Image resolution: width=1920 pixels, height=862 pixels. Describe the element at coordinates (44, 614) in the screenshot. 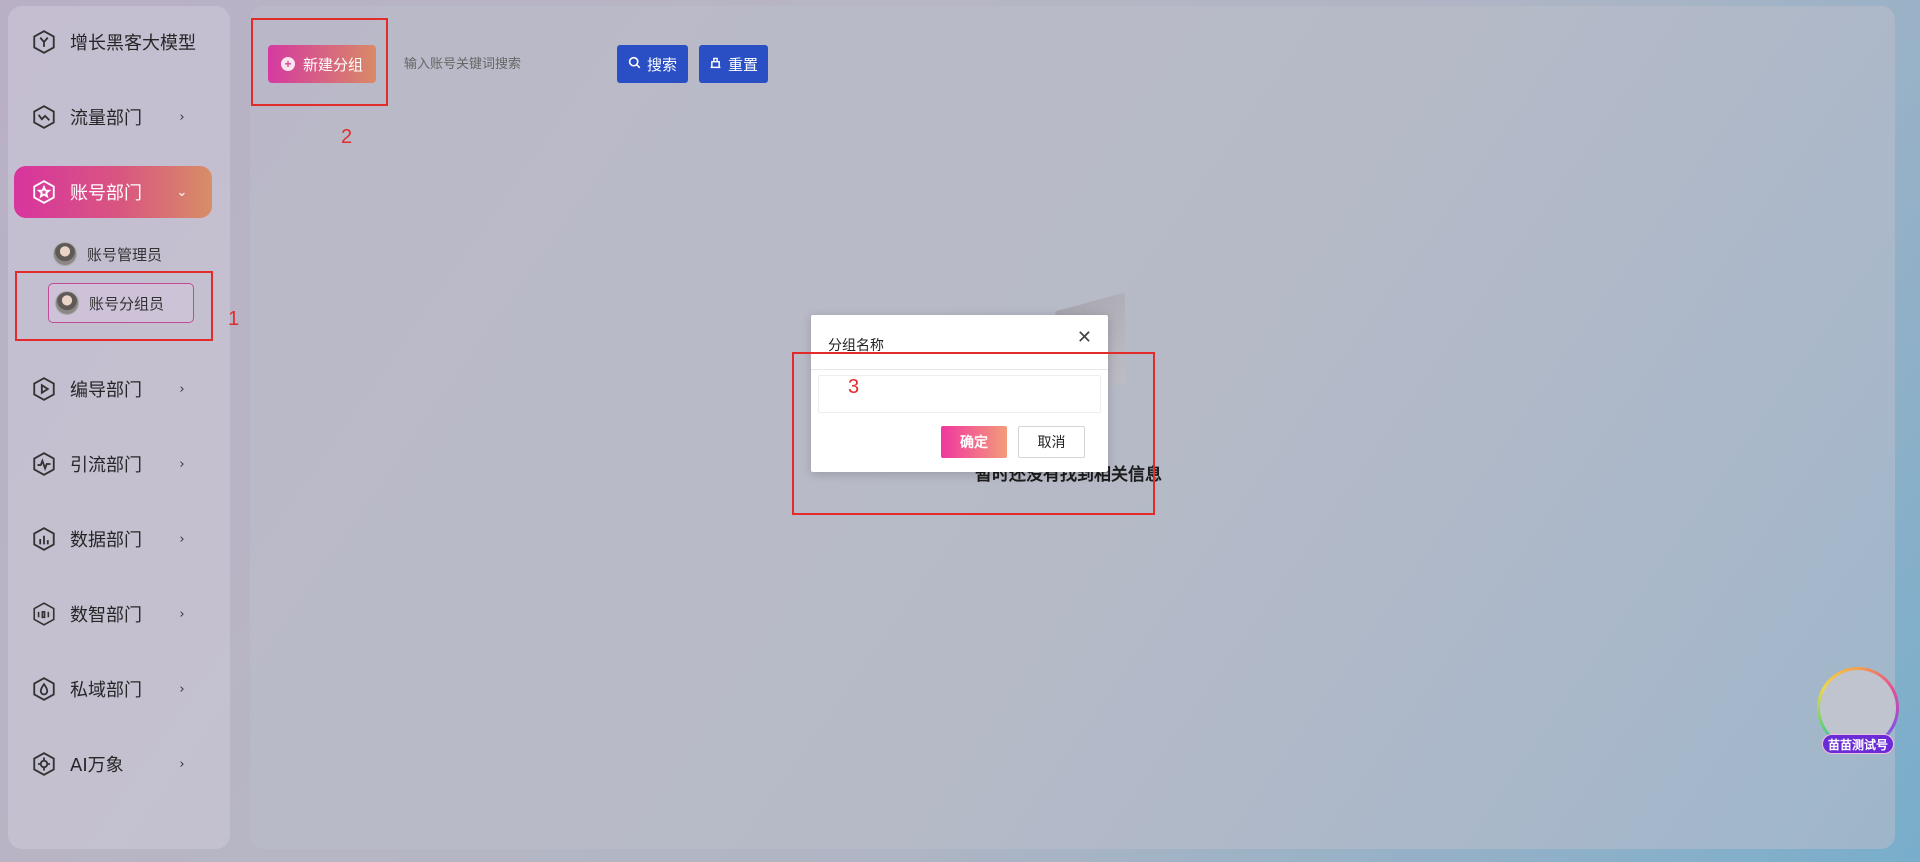

I see `binary-icon` at that location.